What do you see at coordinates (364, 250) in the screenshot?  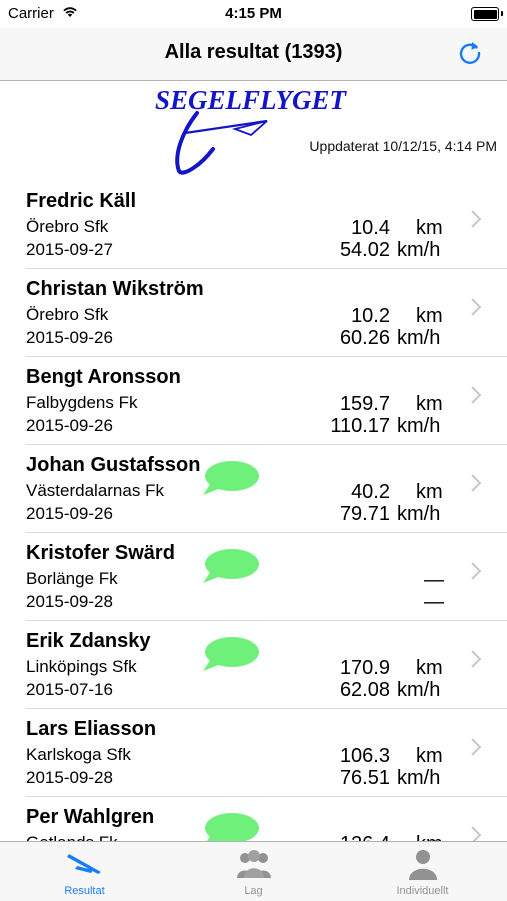 I see `speed-value: 54.02` at bounding box center [364, 250].